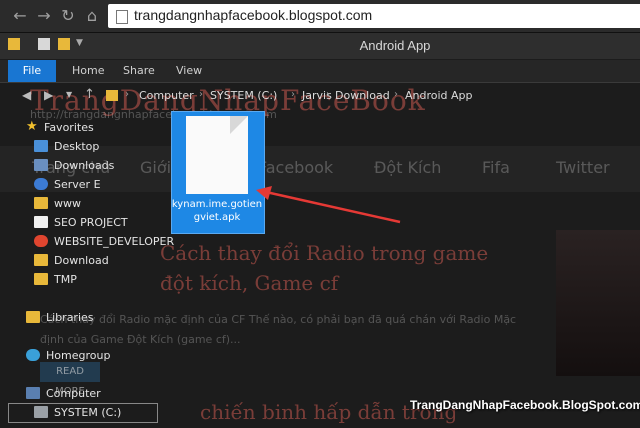  Describe the element at coordinates (48, 95) in the screenshot. I see `forward-arrow-icon: ▶` at that location.